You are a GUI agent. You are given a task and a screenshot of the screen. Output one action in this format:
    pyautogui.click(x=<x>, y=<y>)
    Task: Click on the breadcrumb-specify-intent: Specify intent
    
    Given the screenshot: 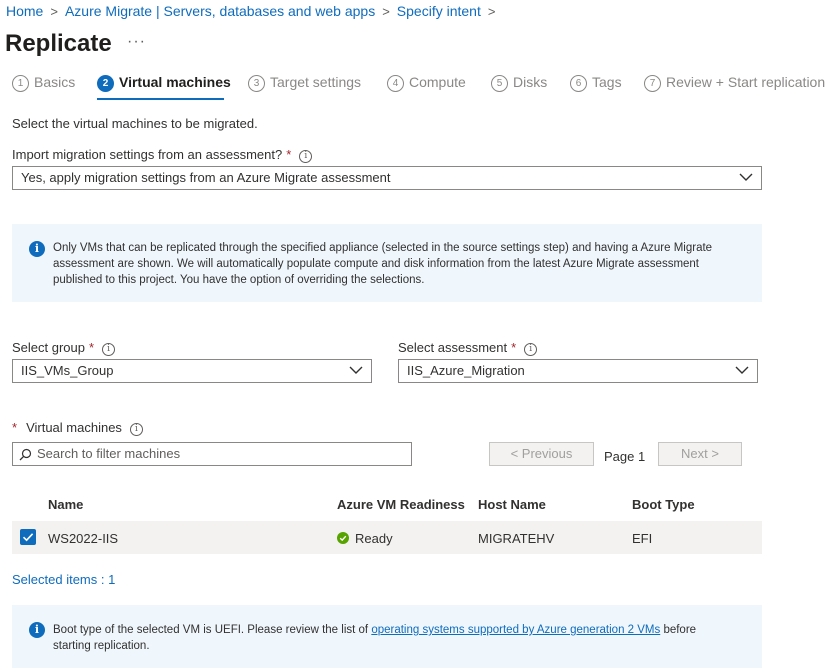 What is the action you would take?
    pyautogui.click(x=439, y=11)
    